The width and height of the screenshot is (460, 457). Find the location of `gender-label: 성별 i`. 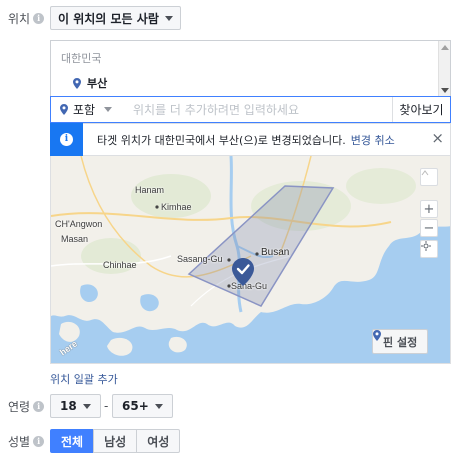

gender-label: 성별 i is located at coordinates (26, 441).